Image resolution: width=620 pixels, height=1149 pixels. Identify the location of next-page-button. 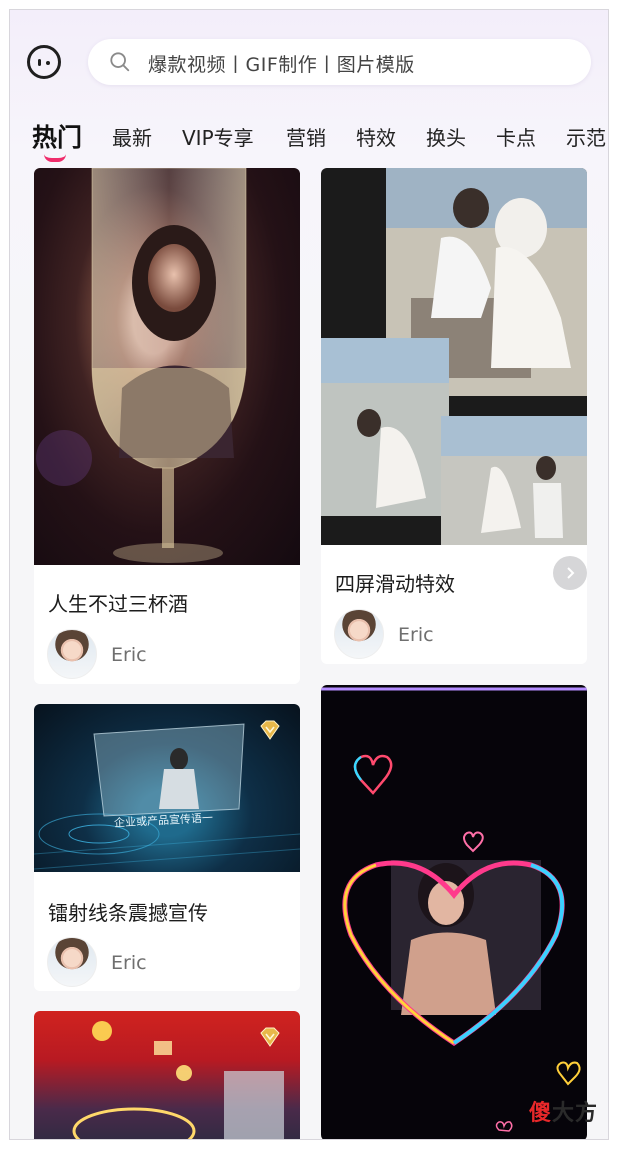
(570, 573).